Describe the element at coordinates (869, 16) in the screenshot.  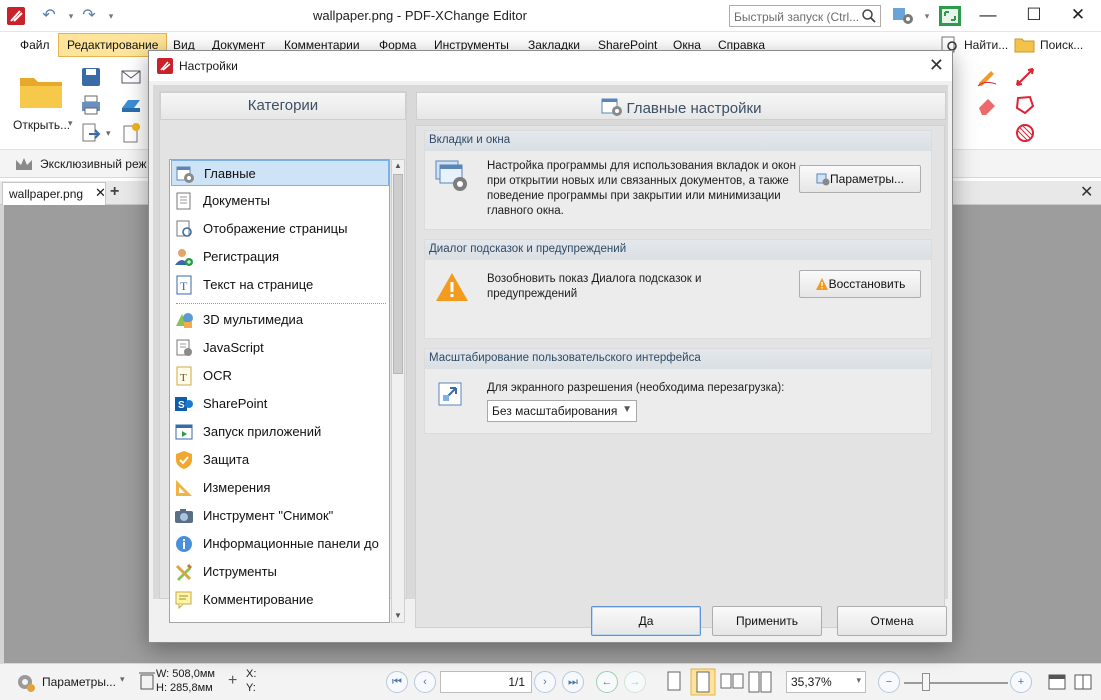
I see `search-icon` at that location.